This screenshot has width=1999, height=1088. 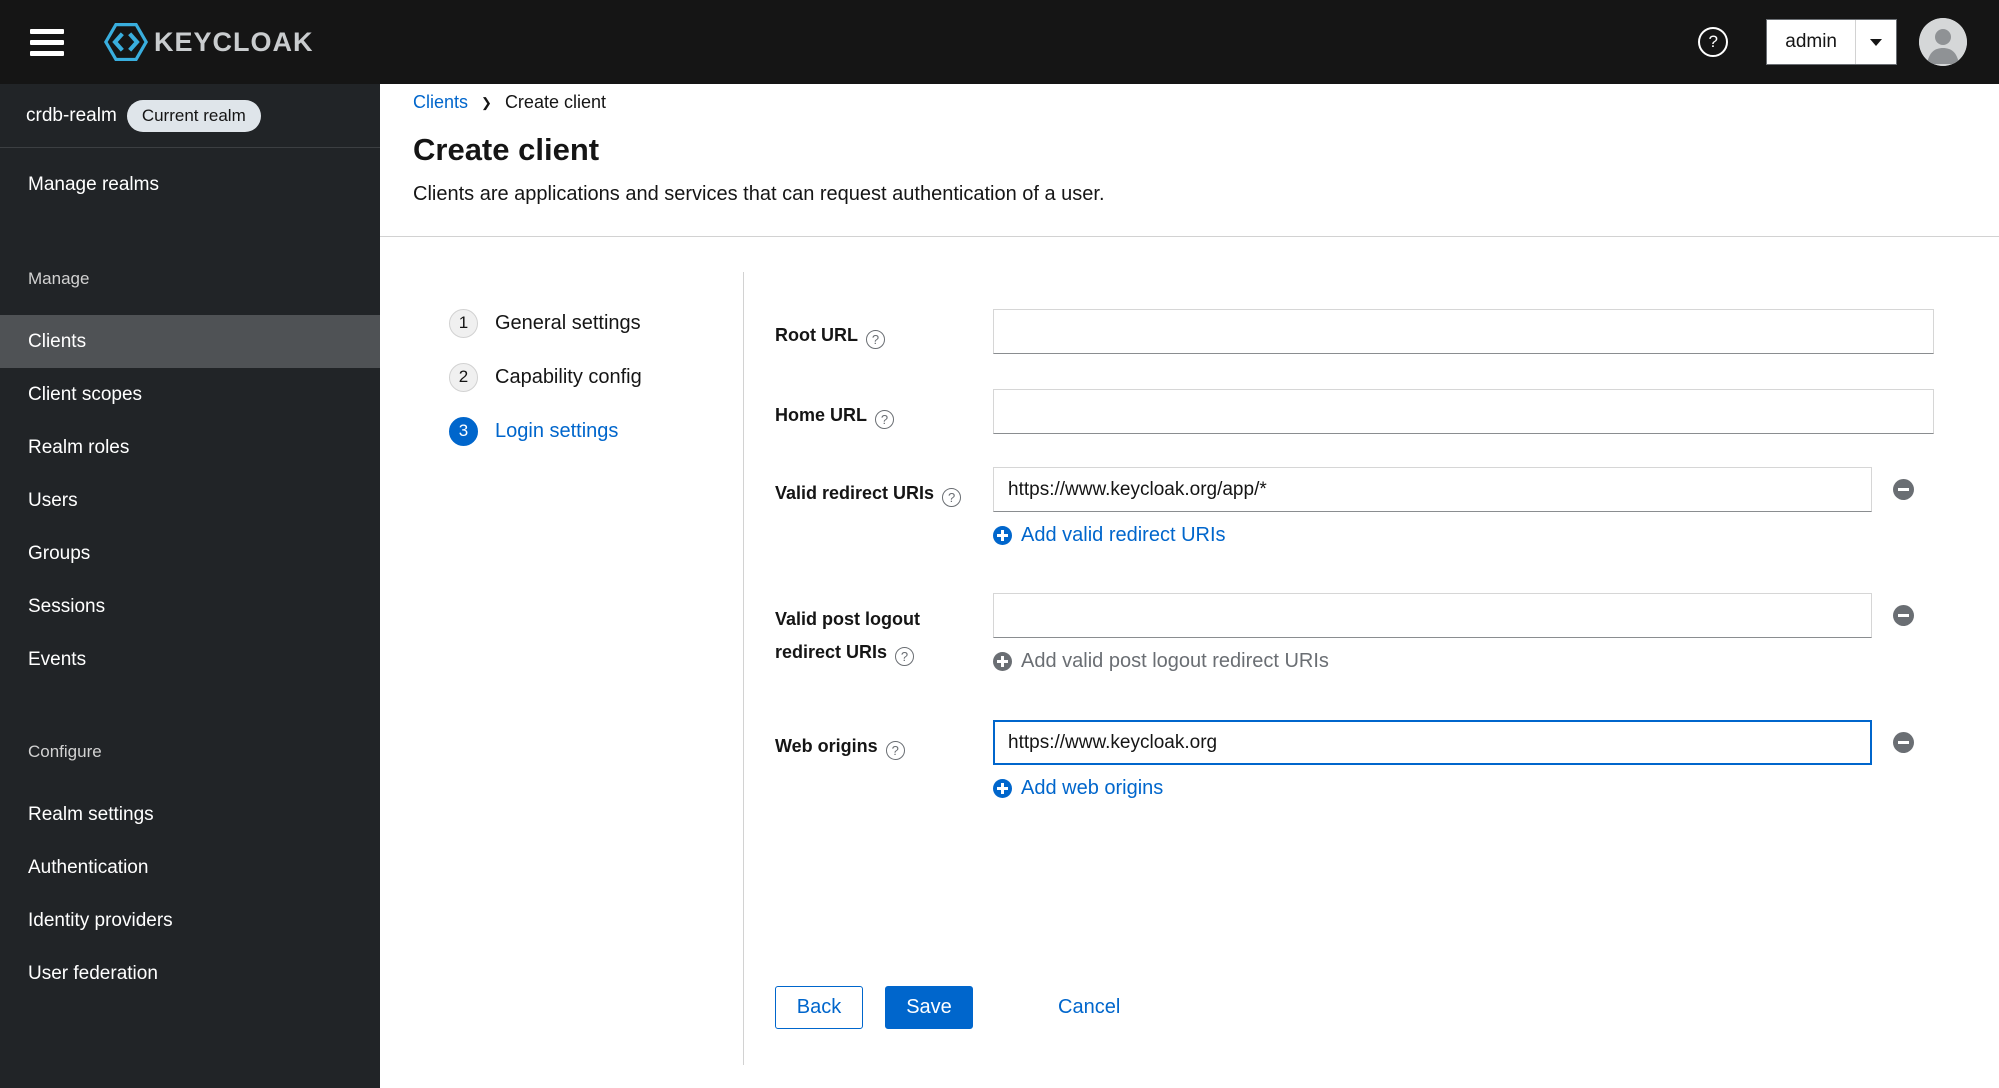 I want to click on add-web-origins-button: Add web origins, so click(x=1078, y=788).